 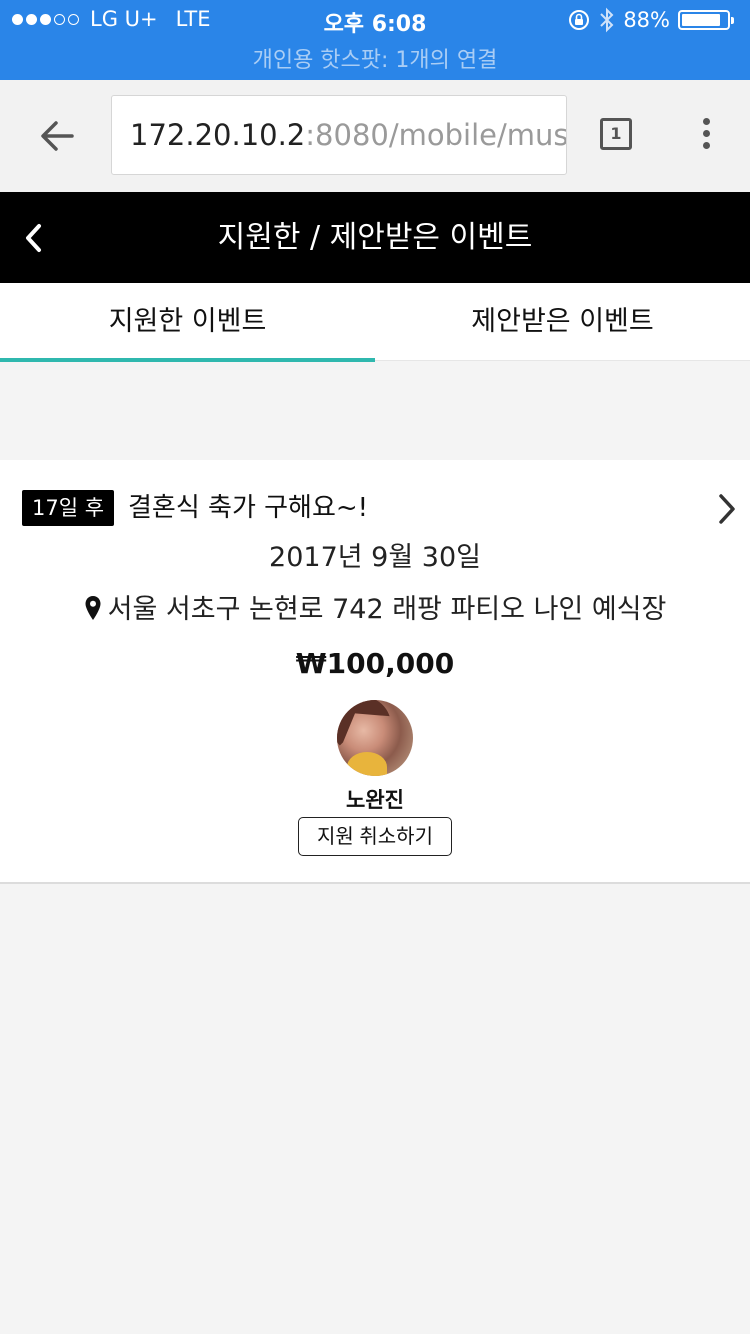 I want to click on more-options-icon, so click(x=706, y=136).